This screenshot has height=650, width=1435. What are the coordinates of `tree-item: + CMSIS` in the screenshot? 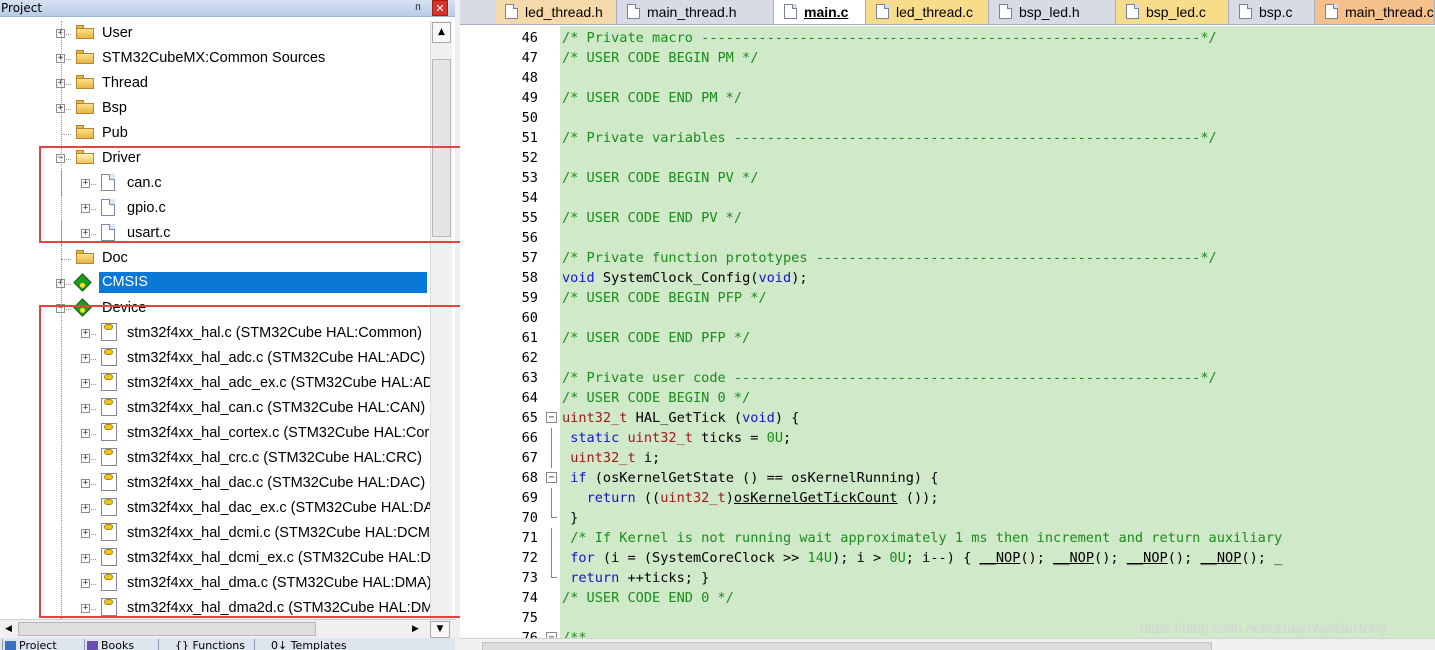 It's located at (215, 283).